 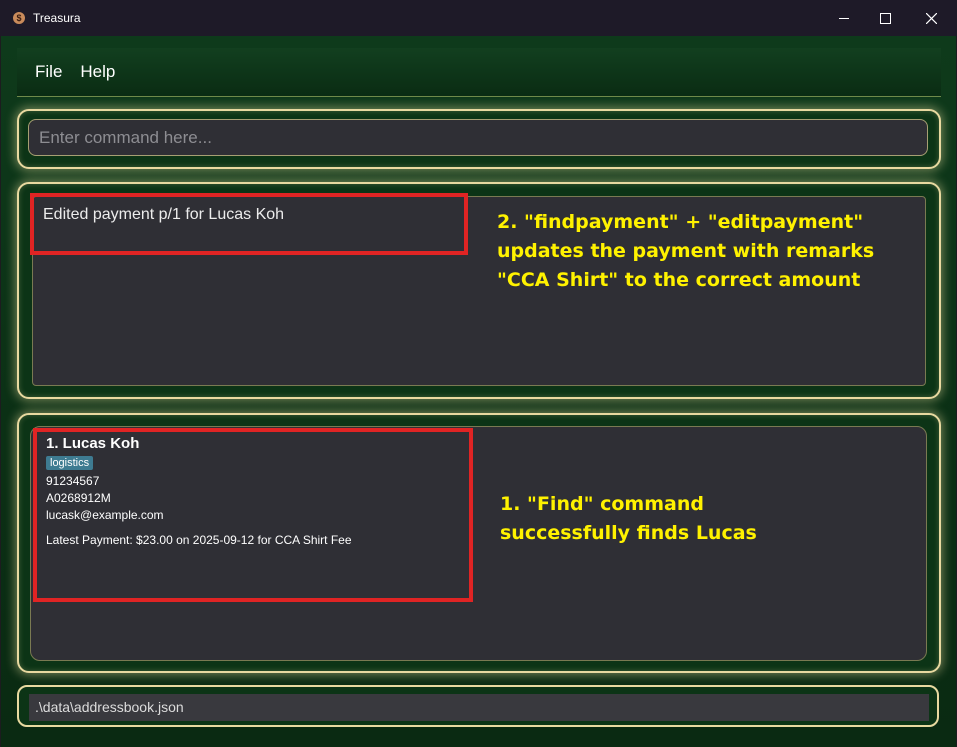 What do you see at coordinates (602, 504) in the screenshot?
I see `annotation-line: 1. "Find" command` at bounding box center [602, 504].